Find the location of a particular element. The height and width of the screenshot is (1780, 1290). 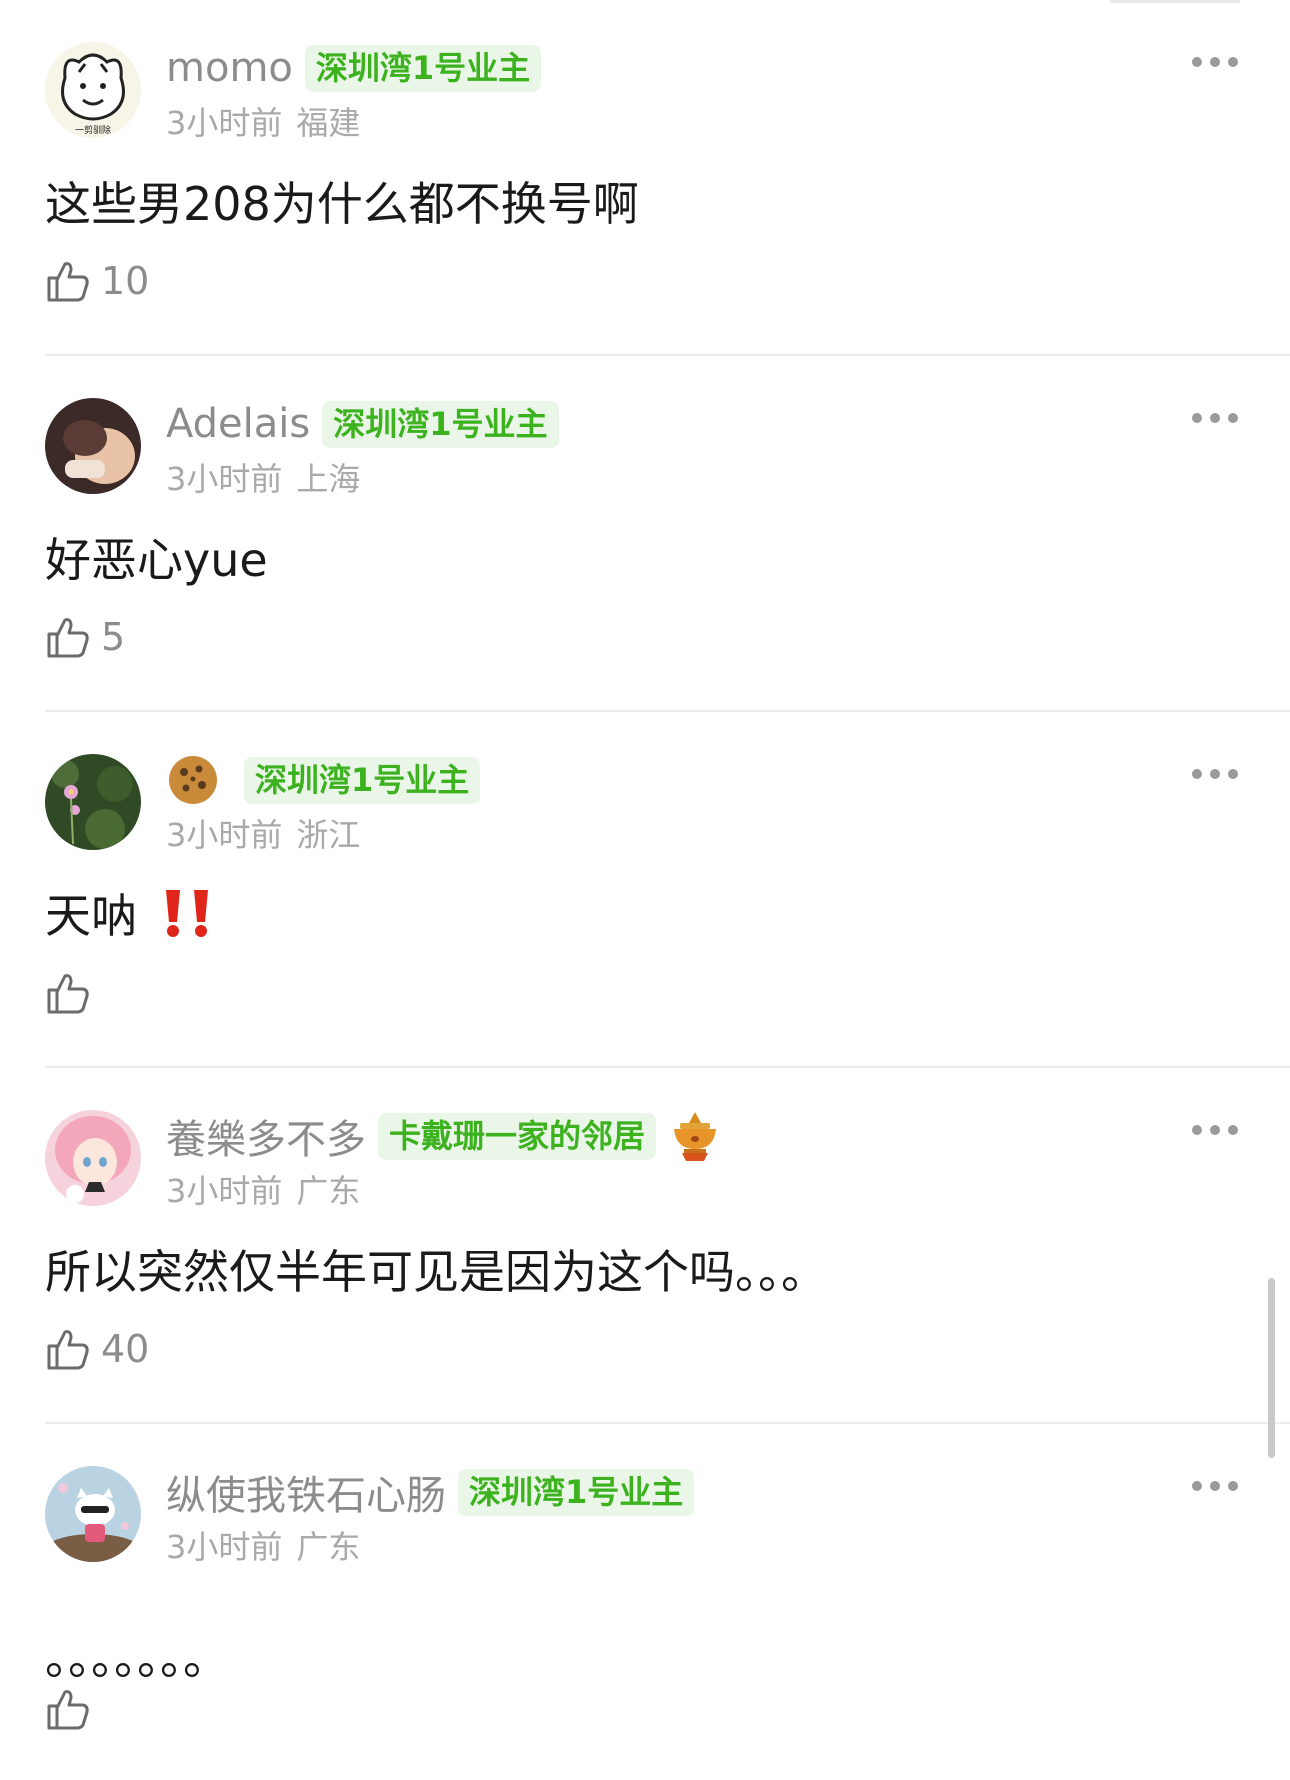

hello-kitty-avatar is located at coordinates (93, 1514).